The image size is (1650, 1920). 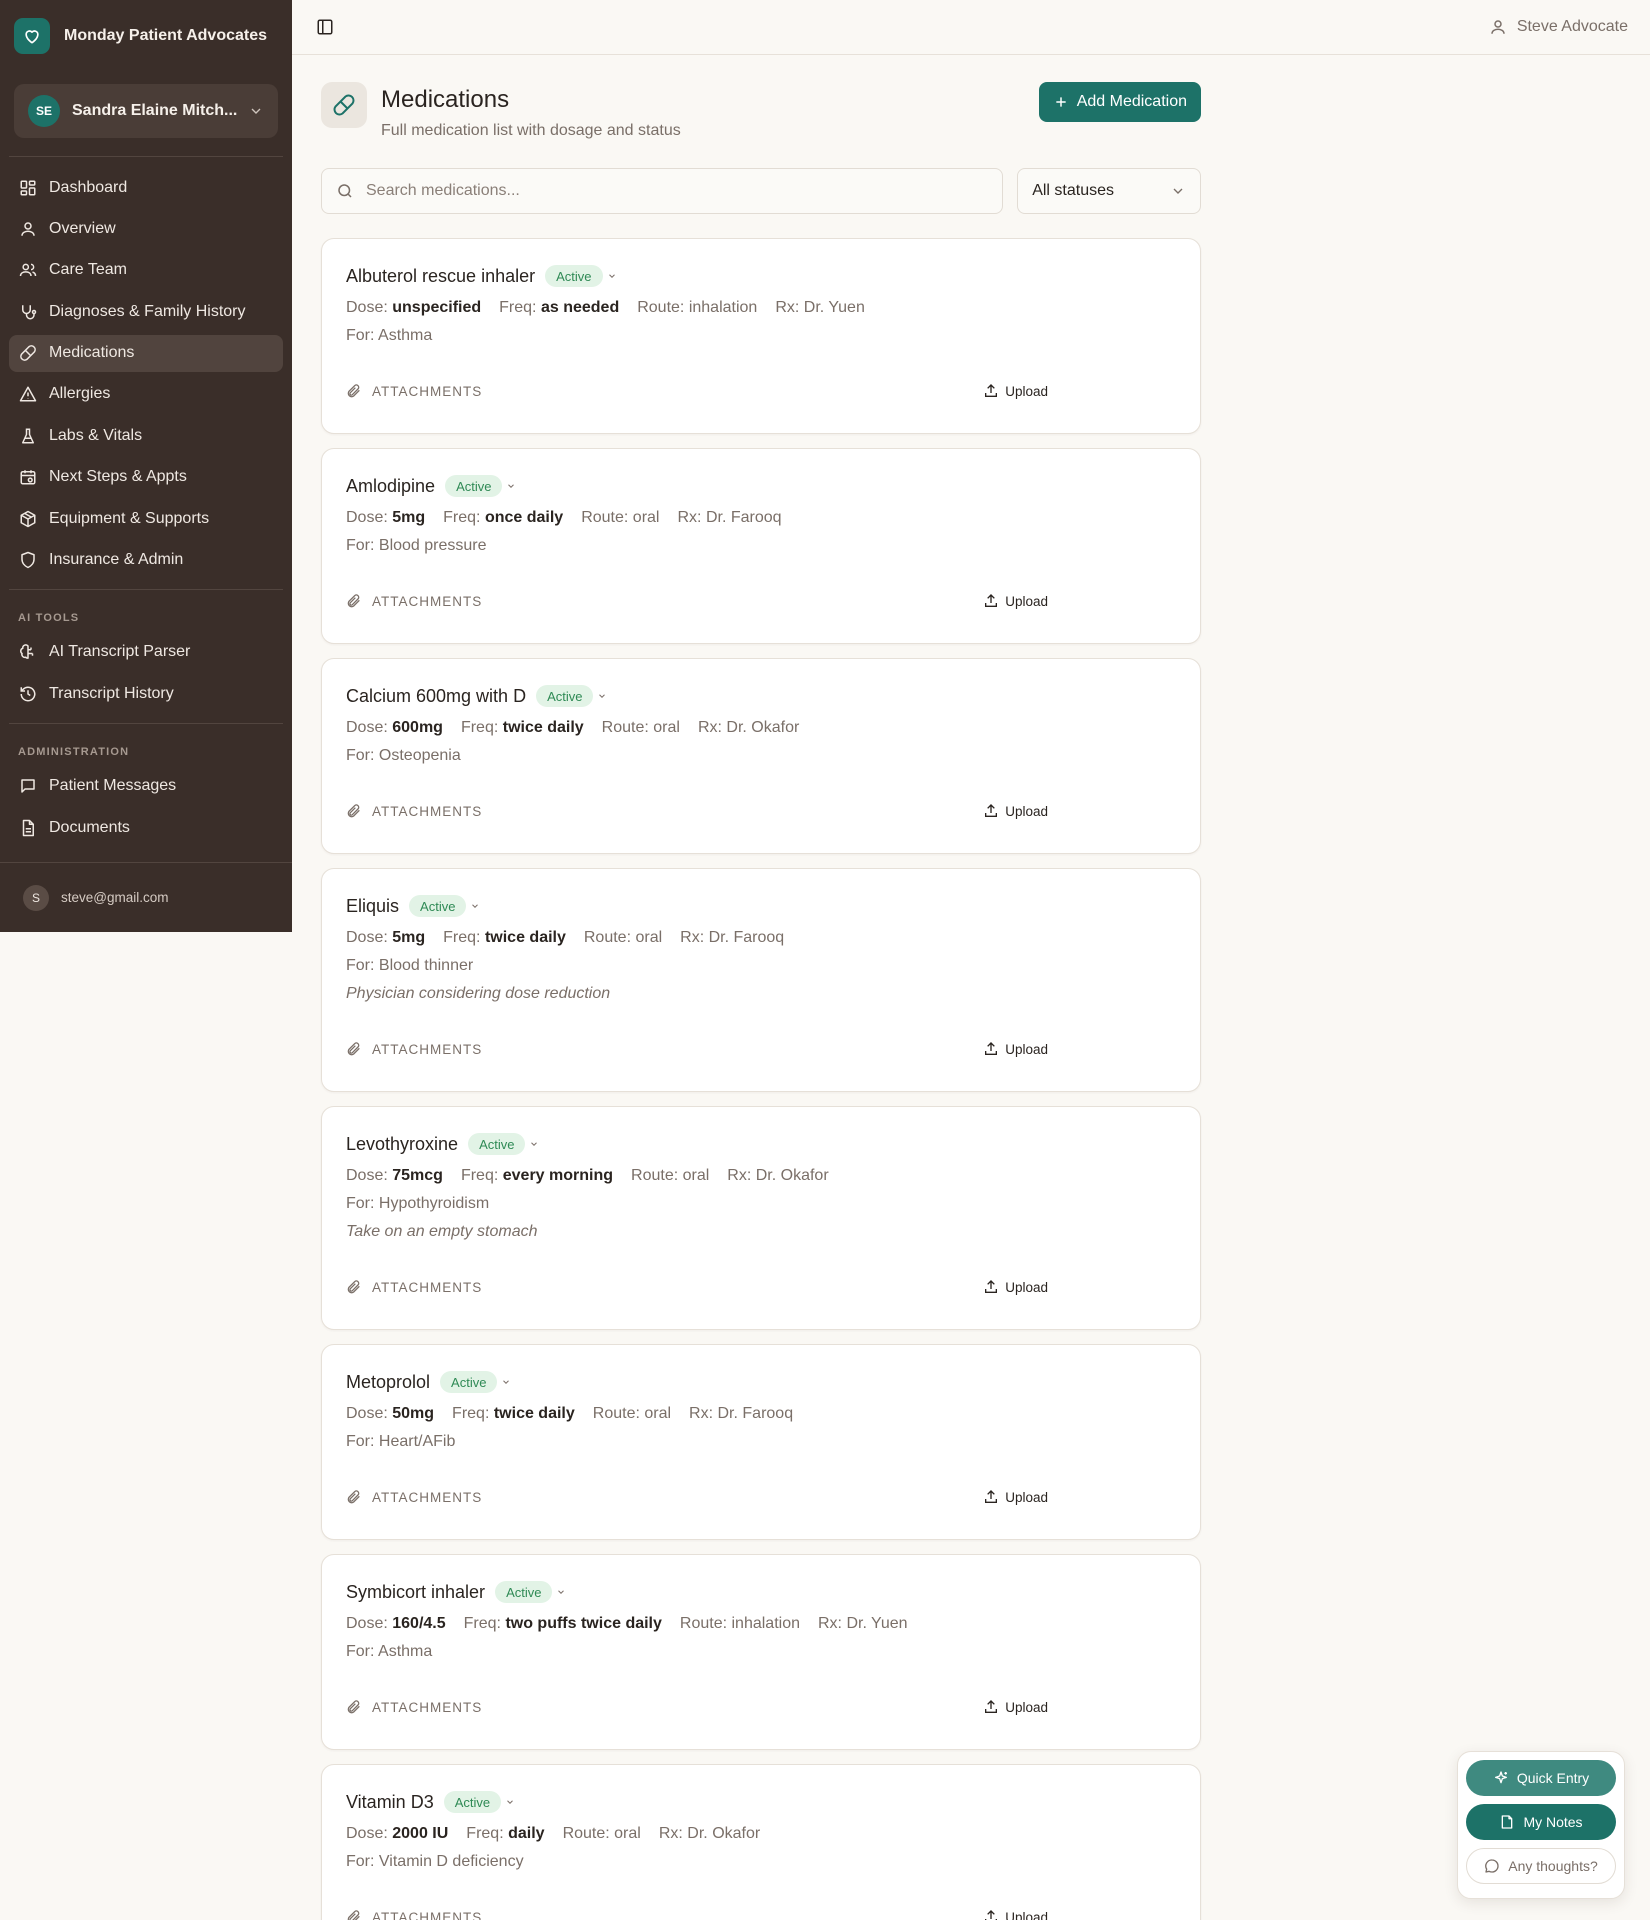 I want to click on nav-item-patient-messages: Patient Messages, so click(x=146, y=786).